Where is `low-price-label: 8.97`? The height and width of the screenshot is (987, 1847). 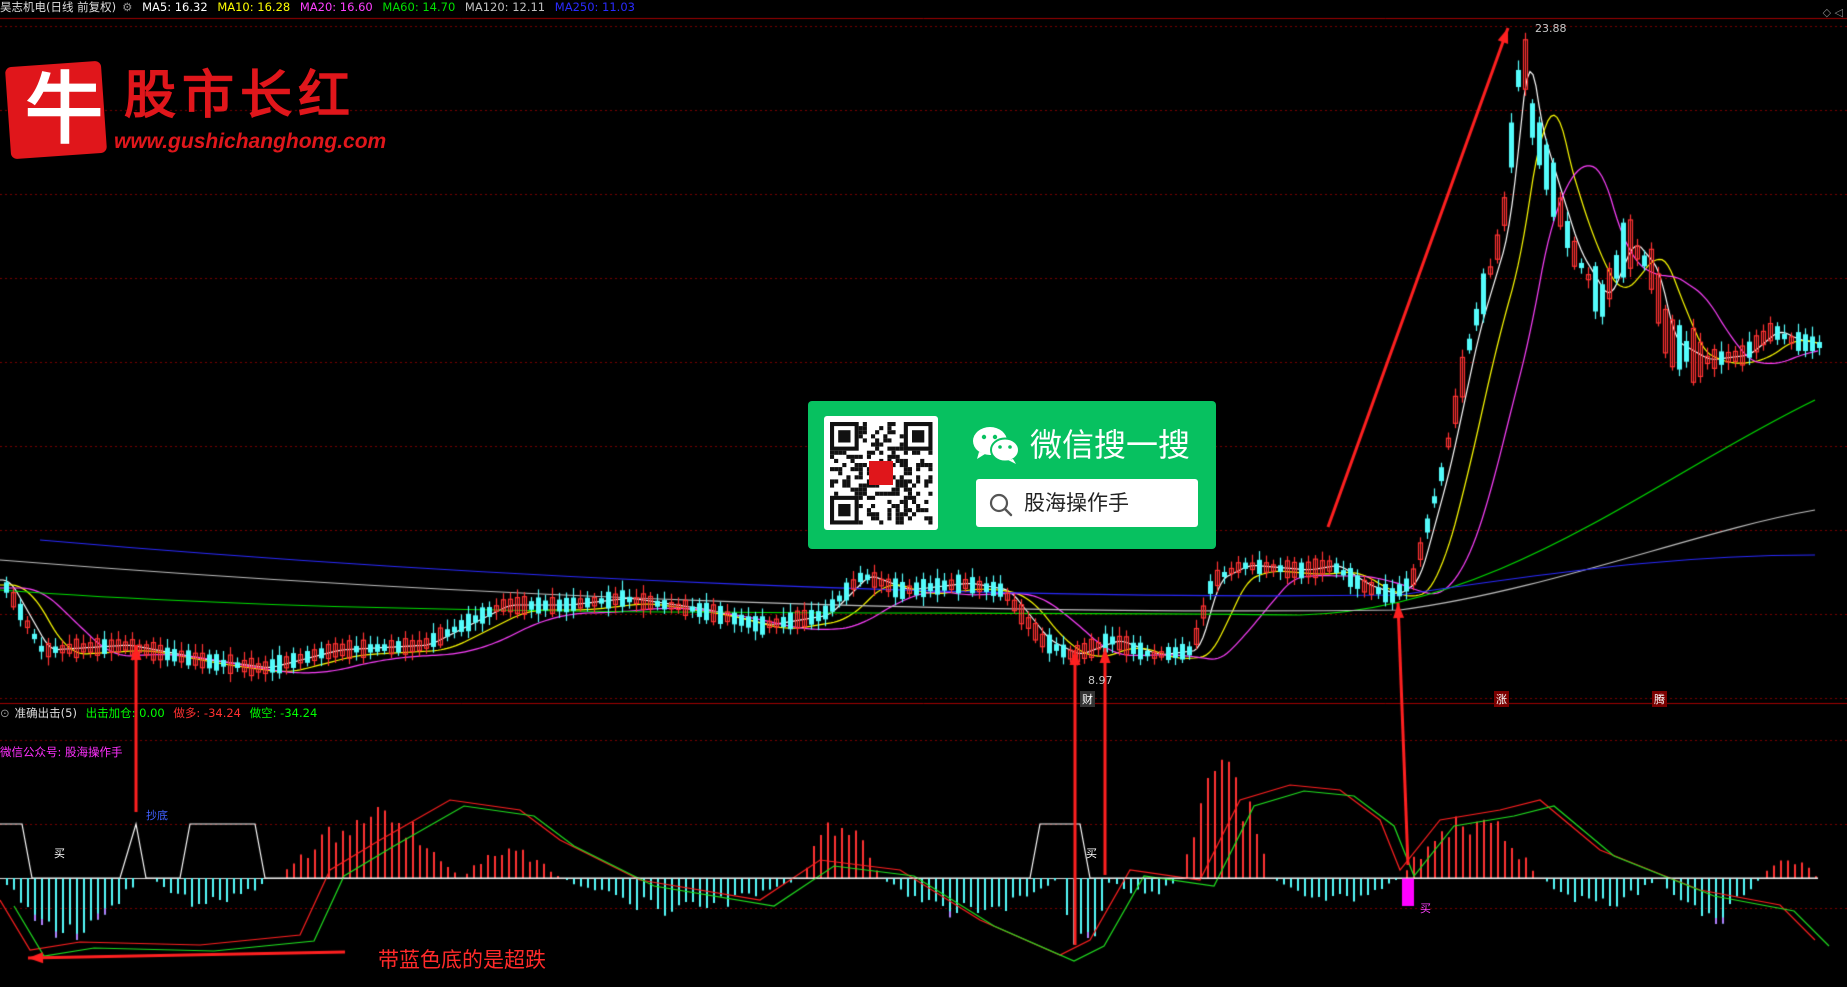
low-price-label: 8.97 is located at coordinates (1100, 680).